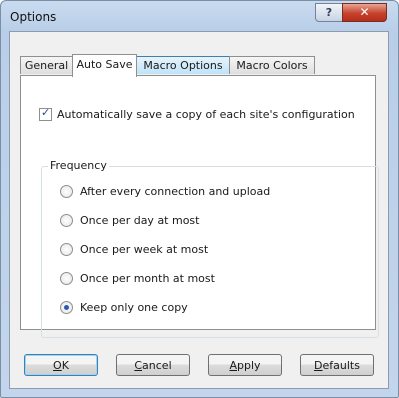 This screenshot has height=398, width=399. Describe the element at coordinates (233, 365) in the screenshot. I see `apply-access-key: A` at that location.